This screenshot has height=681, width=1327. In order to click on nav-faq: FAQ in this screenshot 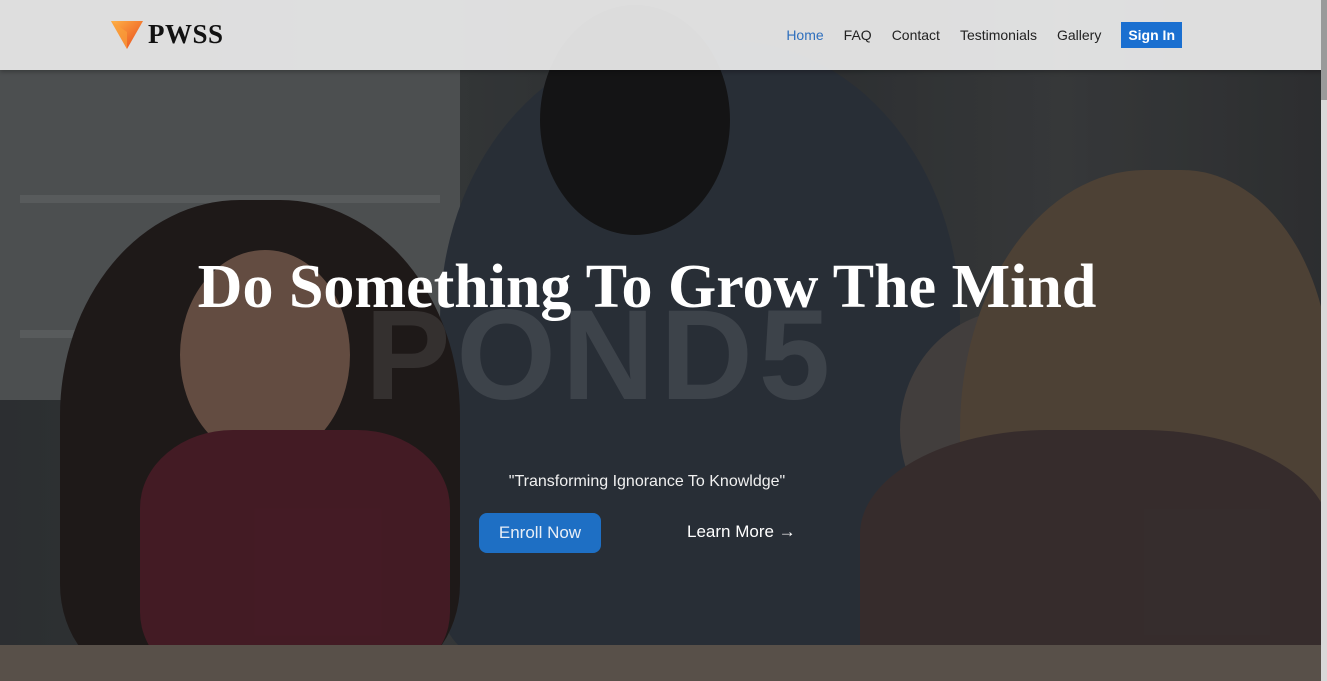, I will do `click(858, 35)`.